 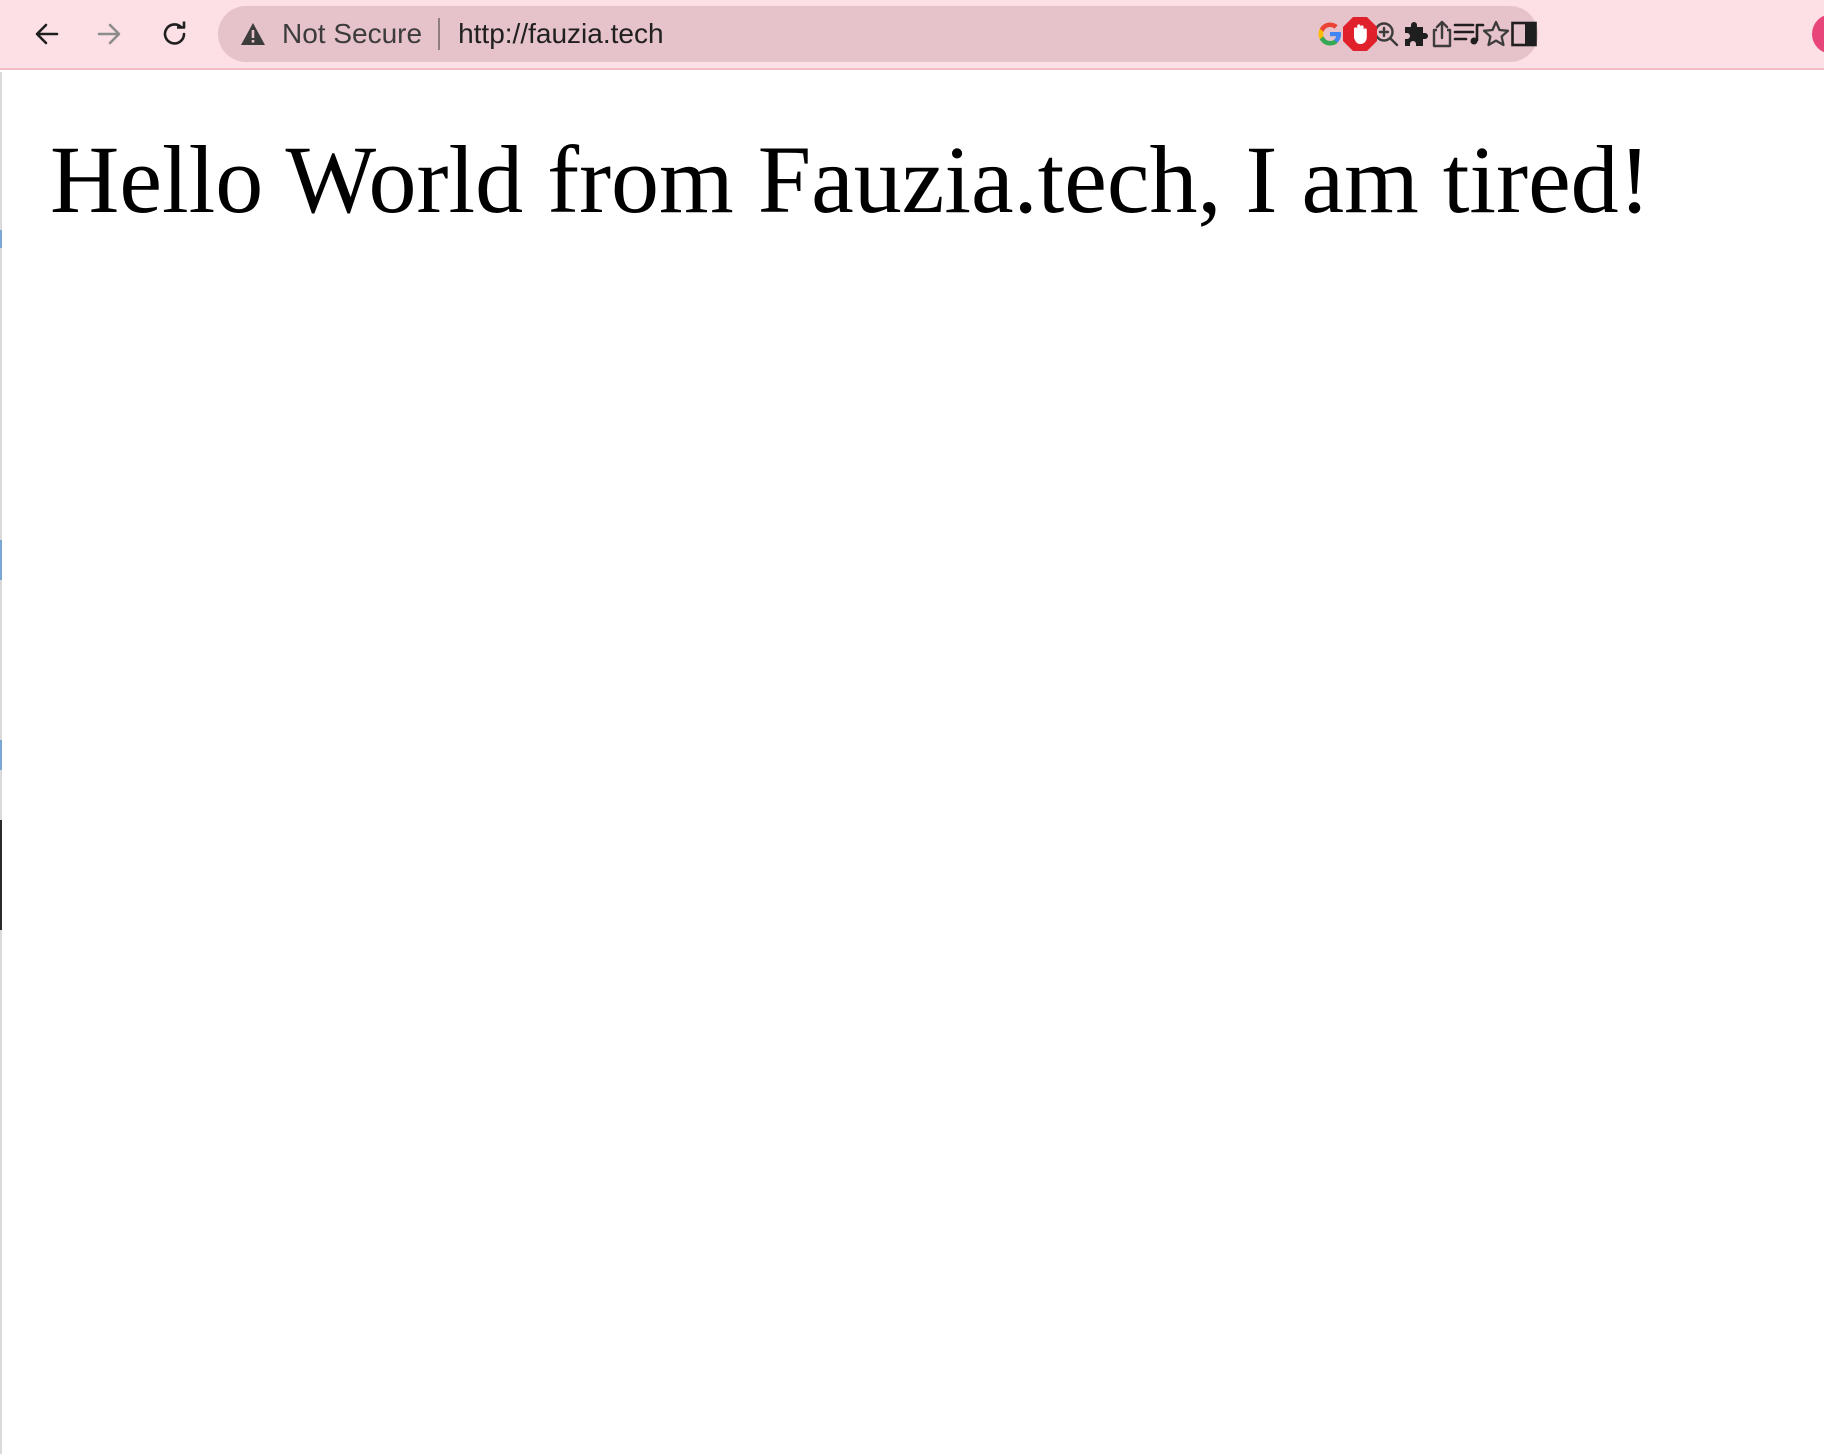 What do you see at coordinates (1818, 34) in the screenshot?
I see `profile-avatar` at bounding box center [1818, 34].